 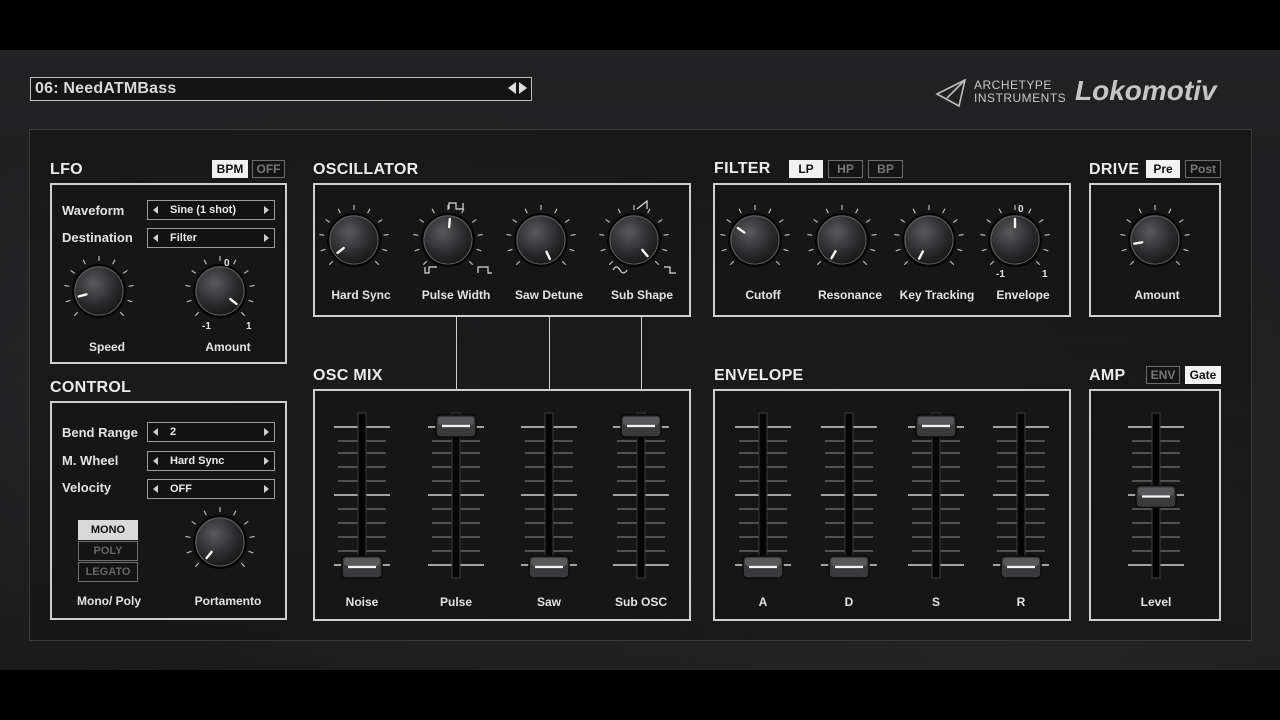 What do you see at coordinates (106, 88) in the screenshot?
I see `preset-name: 06: NeedATMBass` at bounding box center [106, 88].